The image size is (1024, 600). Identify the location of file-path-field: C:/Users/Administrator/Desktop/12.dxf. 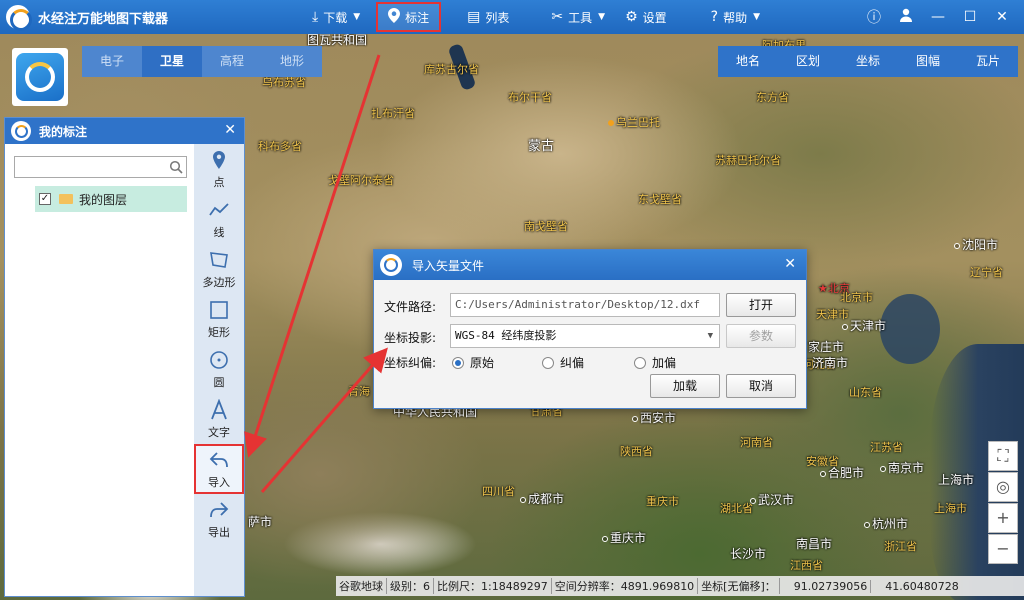
(585, 305).